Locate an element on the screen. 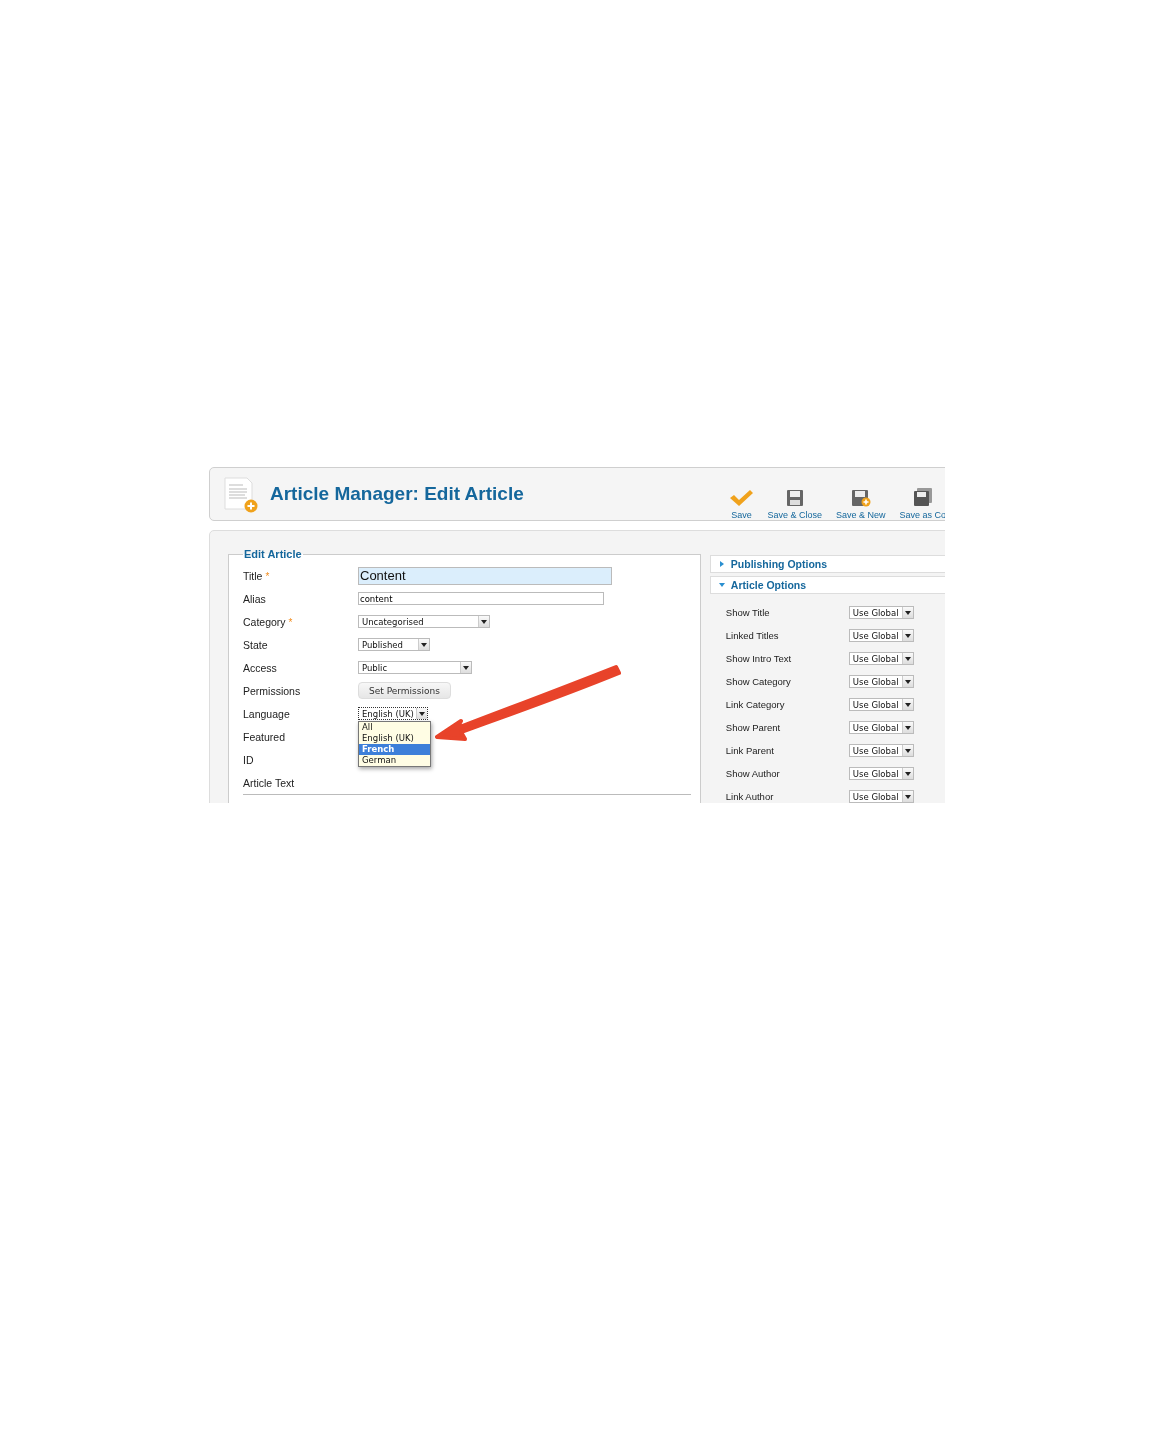 This screenshot has height=1440, width=1152. triangle-right-icon is located at coordinates (721, 564).